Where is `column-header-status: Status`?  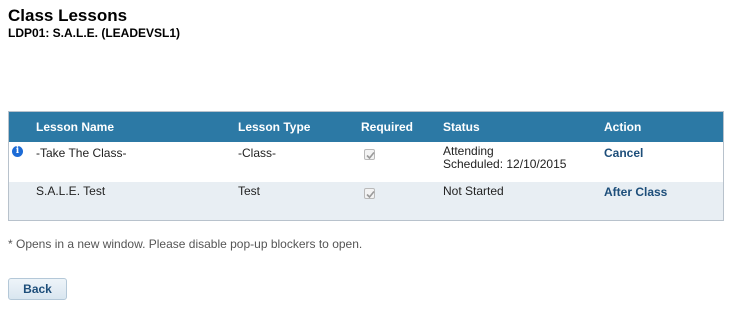 column-header-status: Status is located at coordinates (461, 127).